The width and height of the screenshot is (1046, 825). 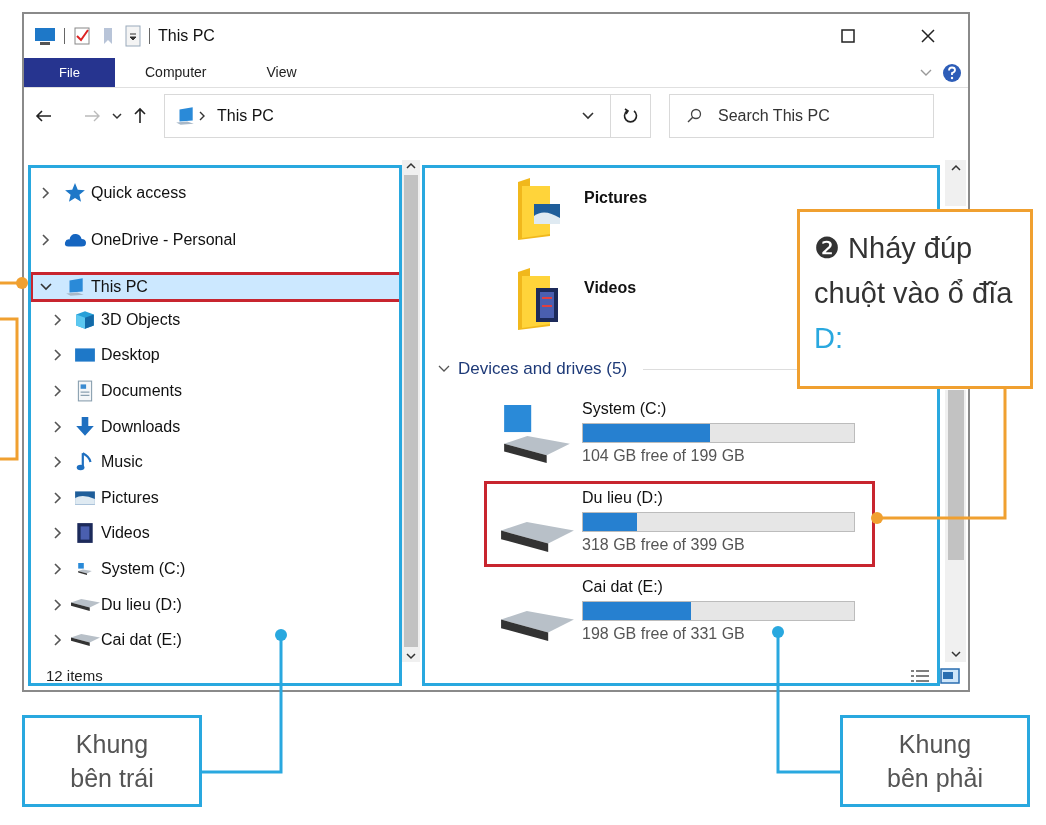 I want to click on back-arrow-icon, so click(x=44, y=116).